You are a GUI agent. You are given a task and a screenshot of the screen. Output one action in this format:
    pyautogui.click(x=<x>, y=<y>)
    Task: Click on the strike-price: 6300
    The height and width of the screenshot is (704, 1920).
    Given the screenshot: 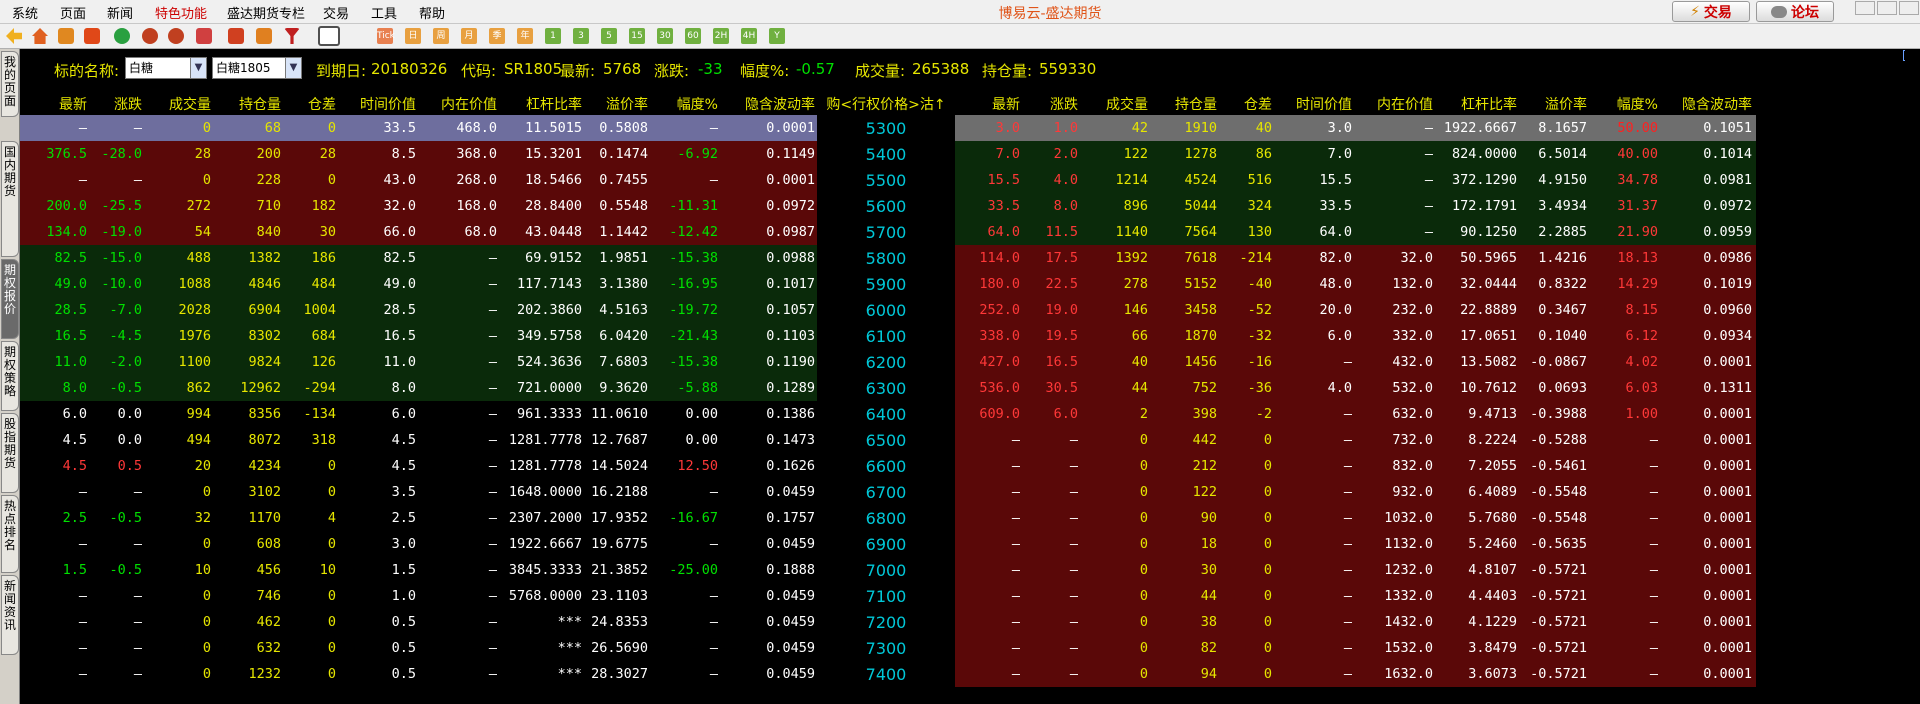 What is the action you would take?
    pyautogui.click(x=886, y=388)
    